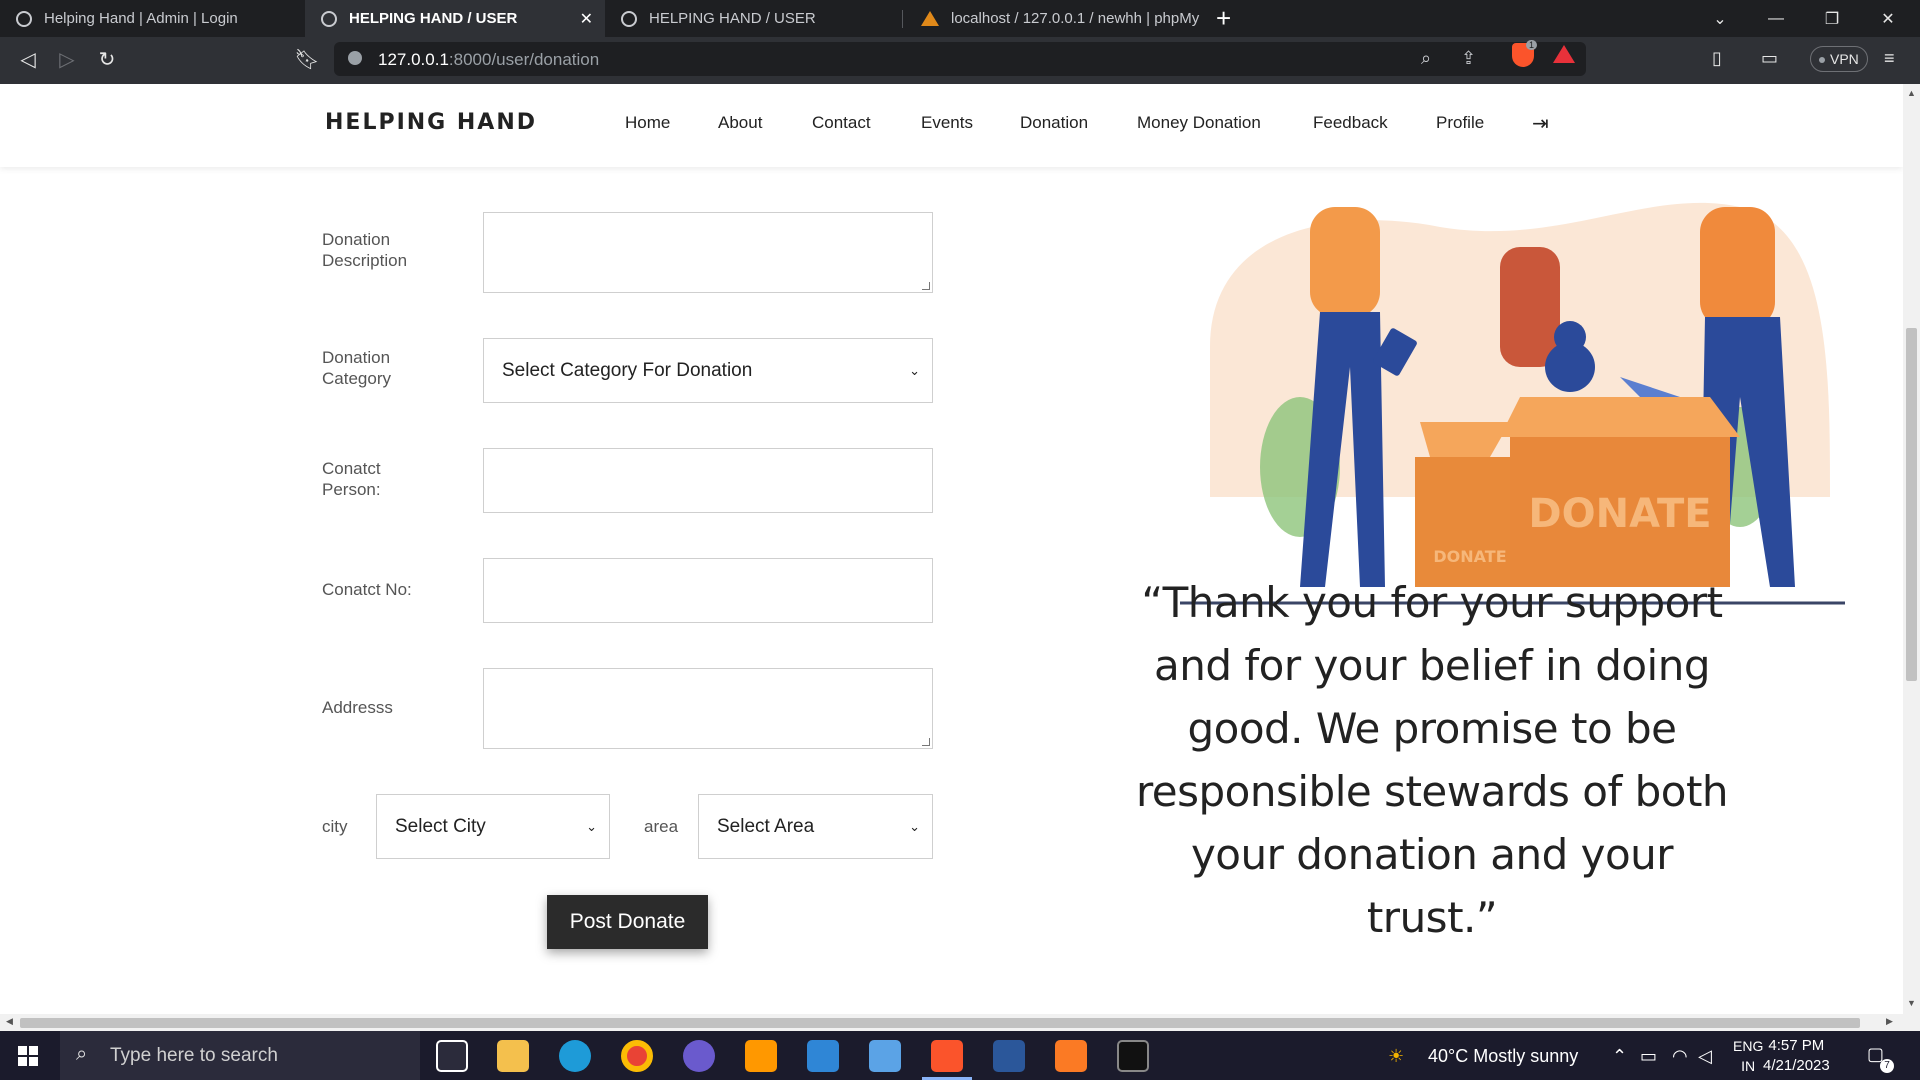 The width and height of the screenshot is (1920, 1080). Describe the element at coordinates (1009, 1056) in the screenshot. I see `word-icon` at that location.